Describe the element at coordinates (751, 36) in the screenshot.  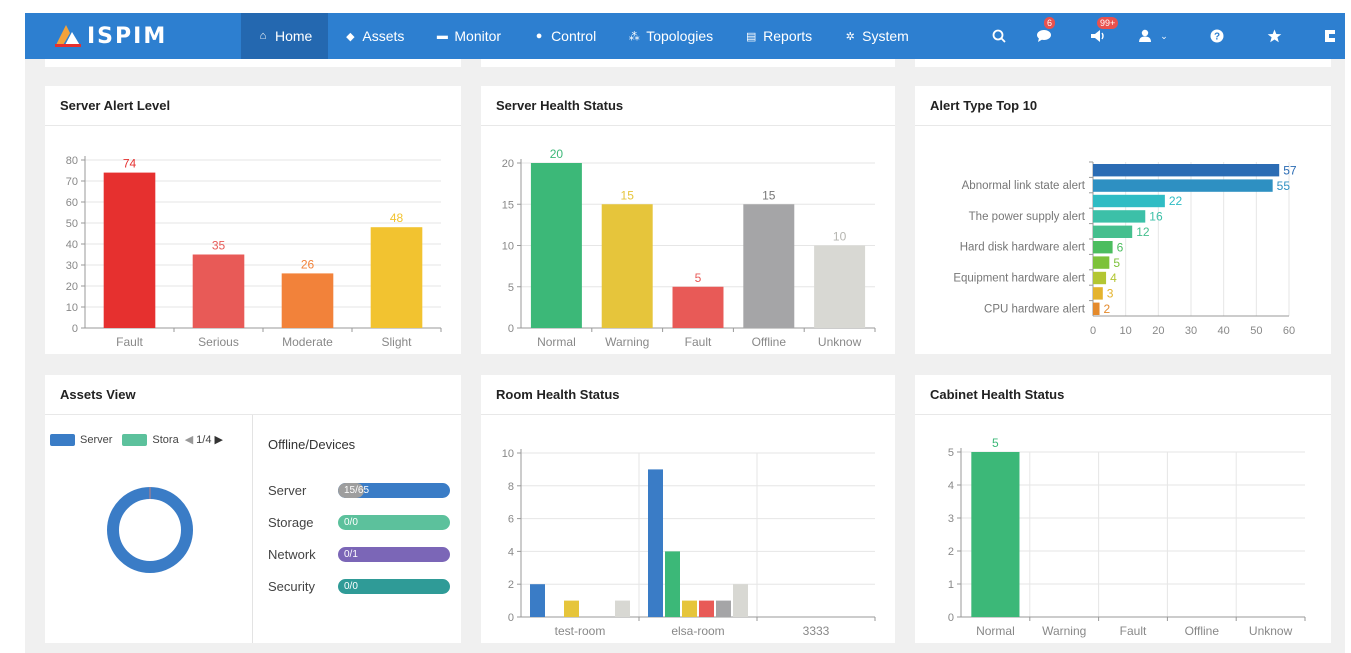
I see `report-icon: ▤` at that location.